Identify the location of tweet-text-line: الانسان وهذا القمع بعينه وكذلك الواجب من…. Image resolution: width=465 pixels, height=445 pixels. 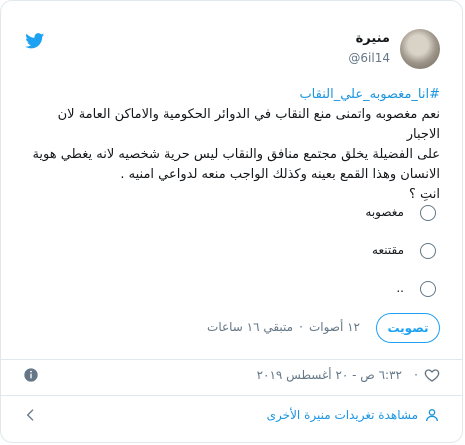
(280, 174).